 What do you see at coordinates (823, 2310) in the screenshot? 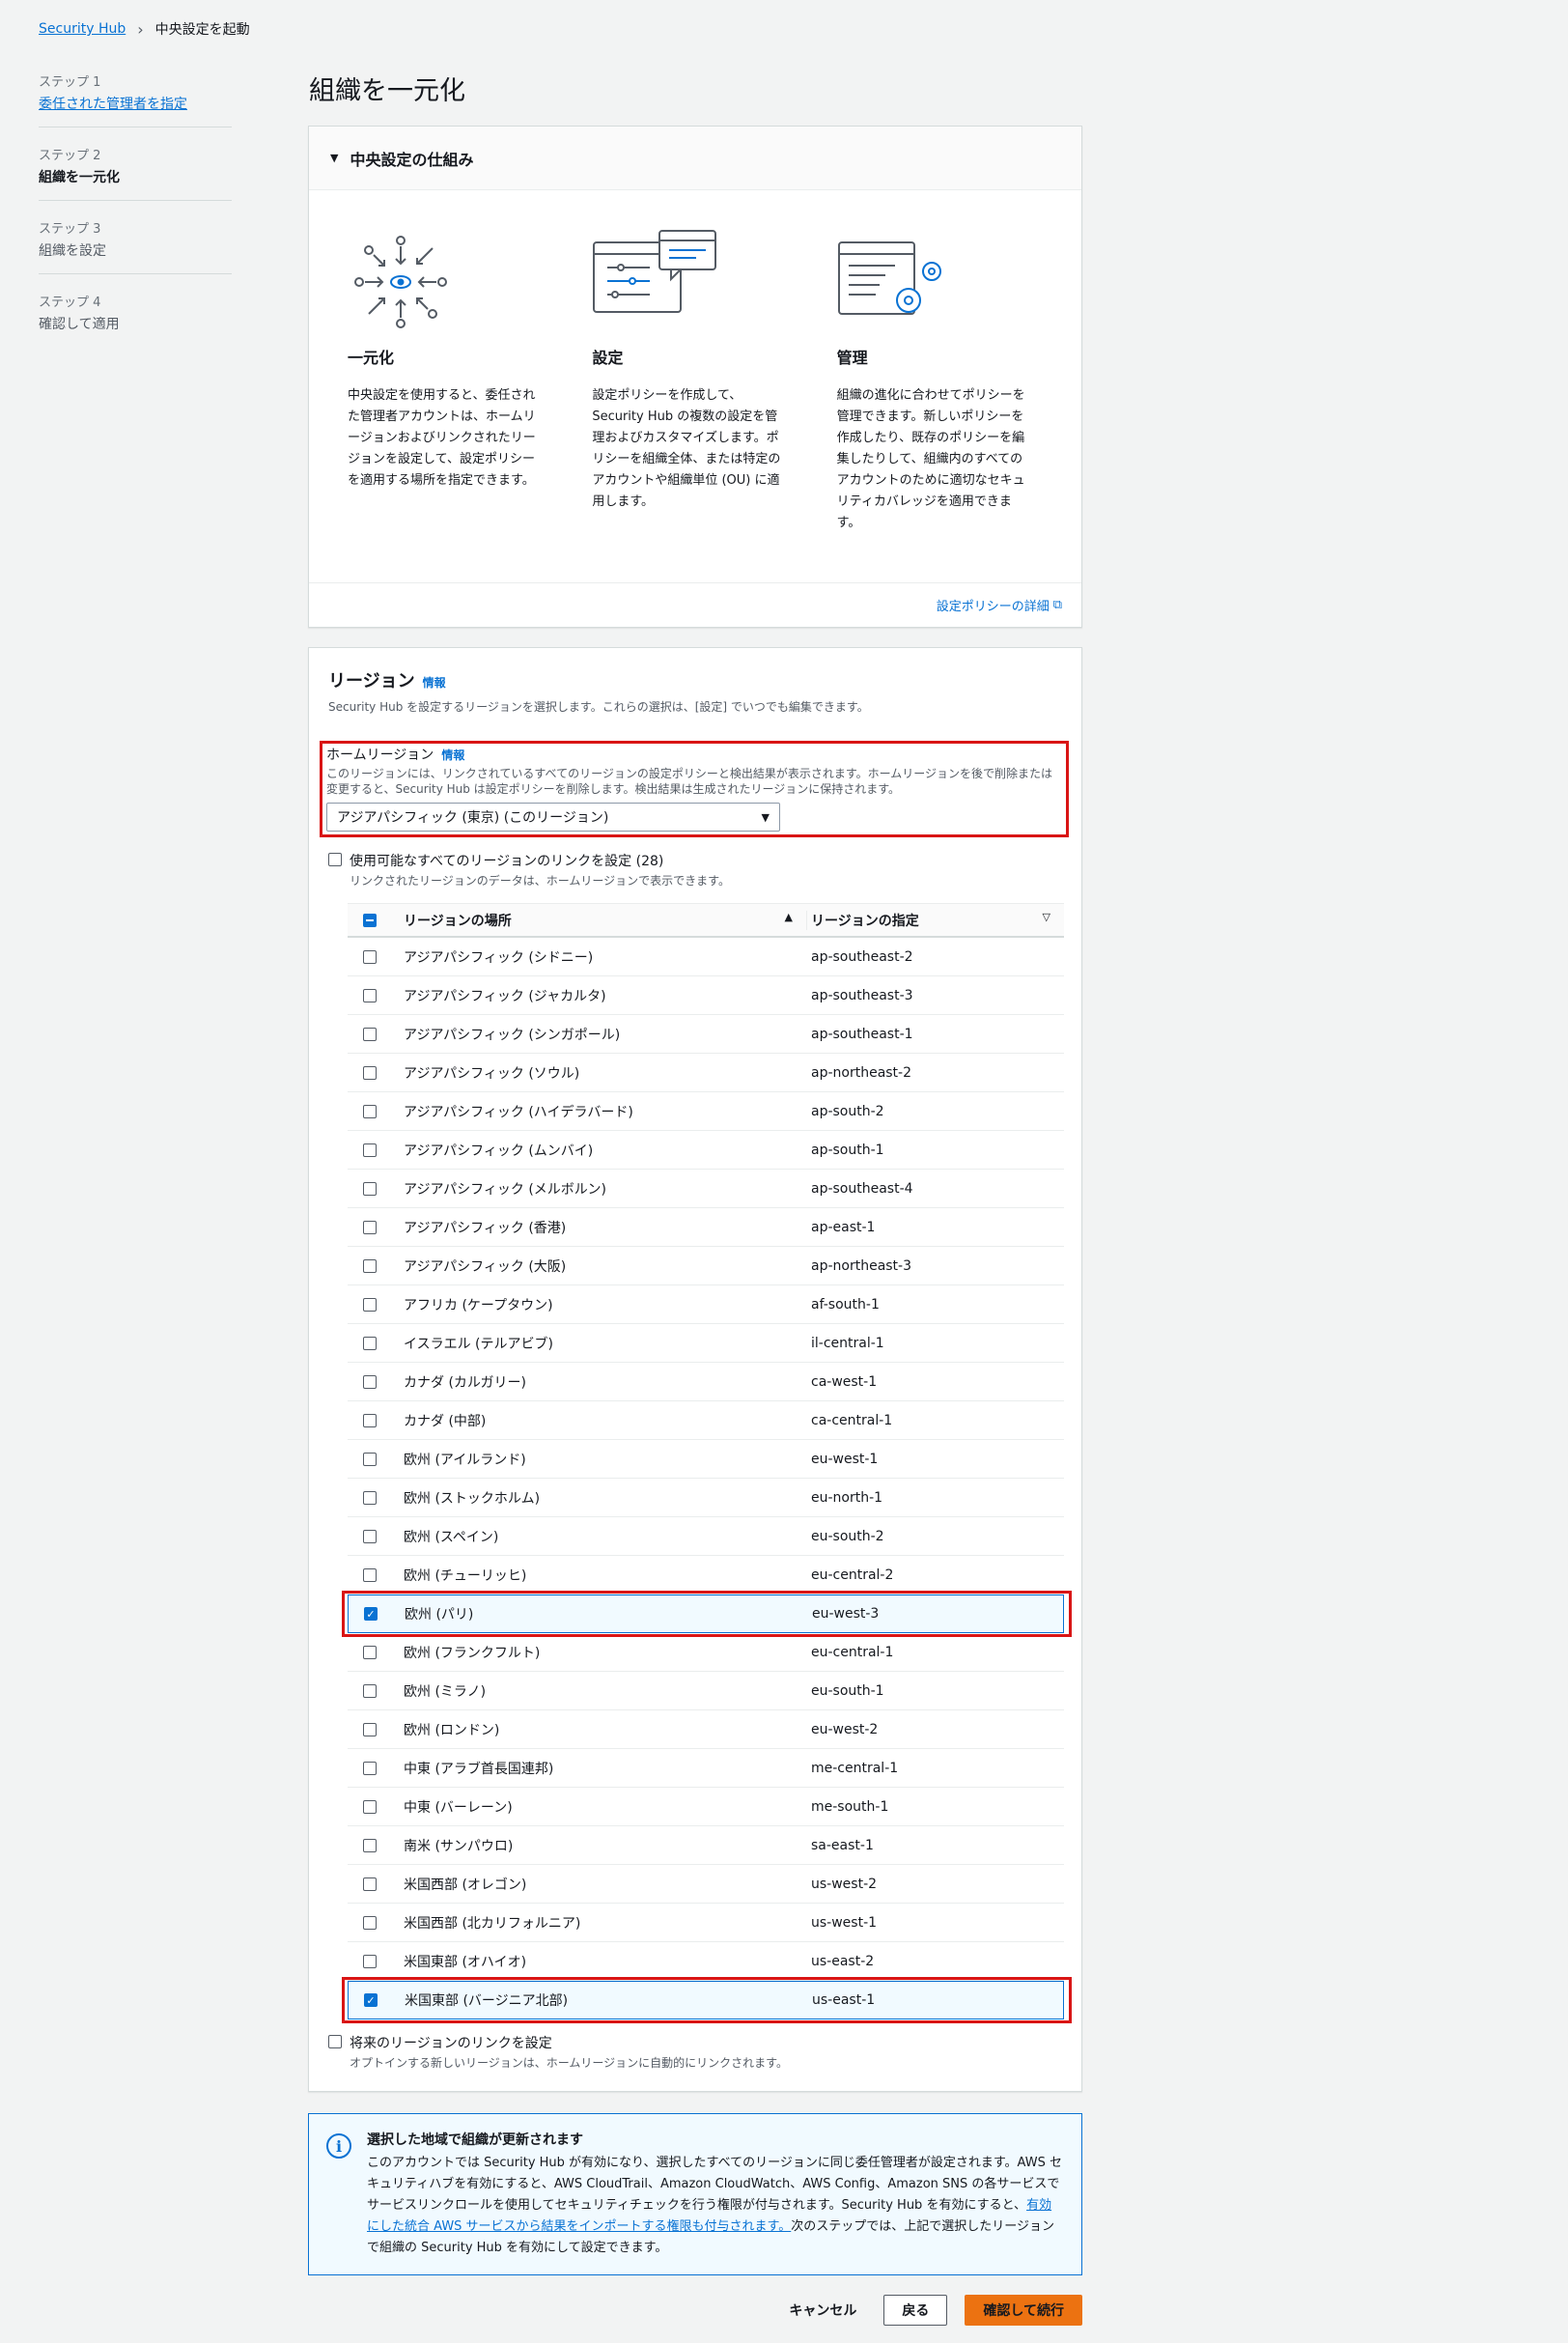
I see `cancel-button: キャンセル` at bounding box center [823, 2310].